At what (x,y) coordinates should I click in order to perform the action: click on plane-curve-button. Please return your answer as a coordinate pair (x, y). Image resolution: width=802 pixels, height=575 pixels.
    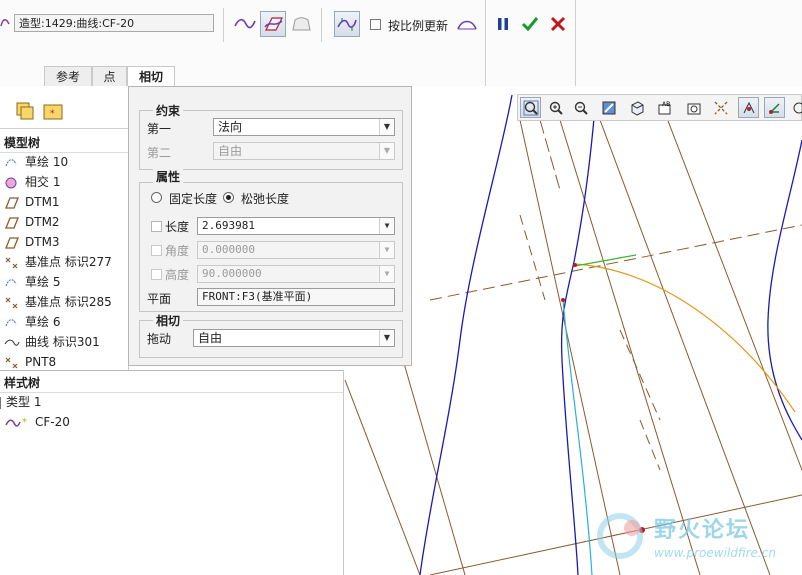
    Looking at the image, I should click on (273, 24).